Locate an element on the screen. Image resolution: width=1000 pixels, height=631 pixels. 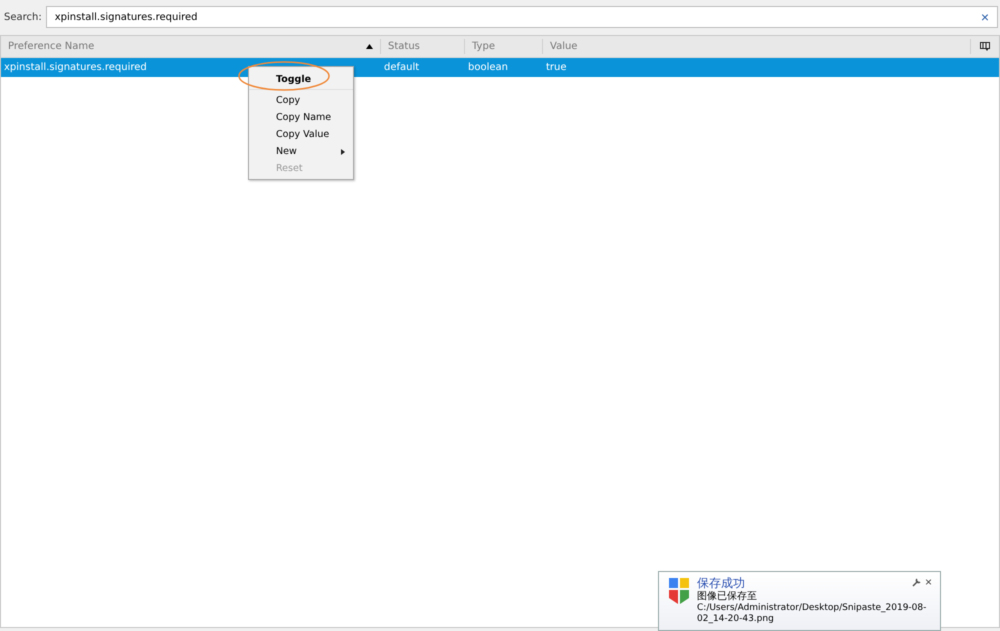
column-header: Preference Name is located at coordinates (191, 46).